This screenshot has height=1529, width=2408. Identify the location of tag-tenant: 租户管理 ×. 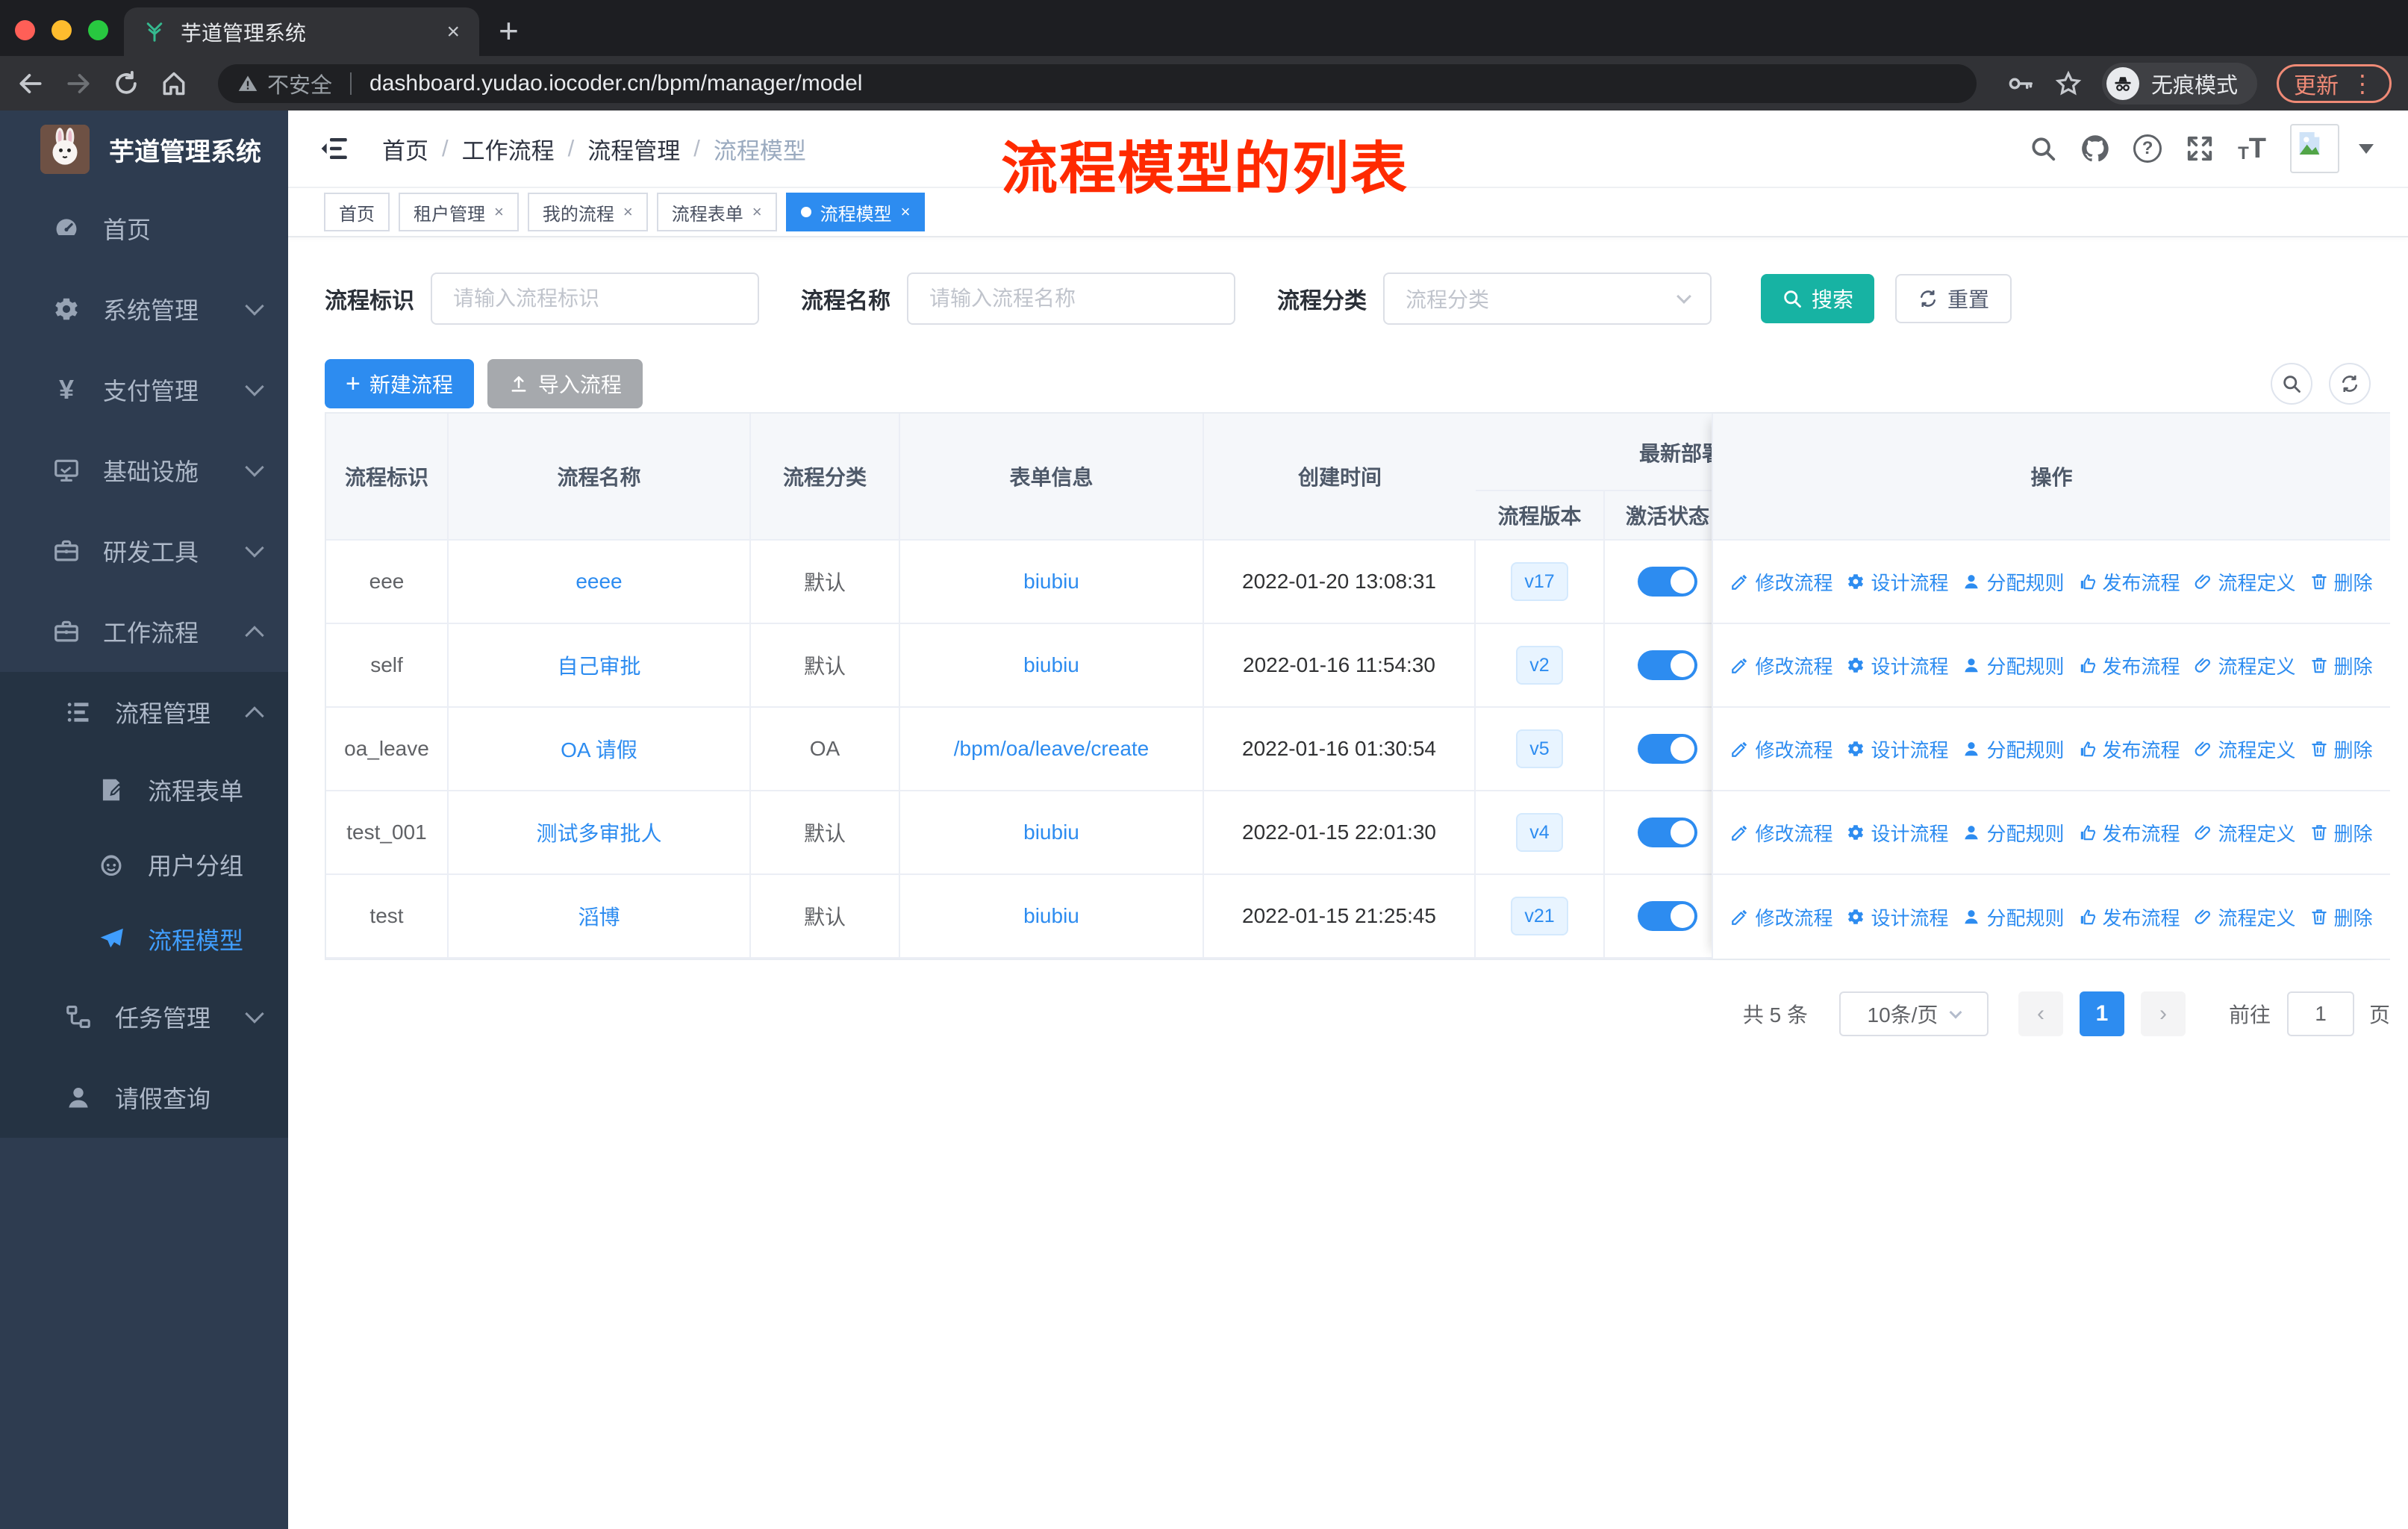
(459, 212).